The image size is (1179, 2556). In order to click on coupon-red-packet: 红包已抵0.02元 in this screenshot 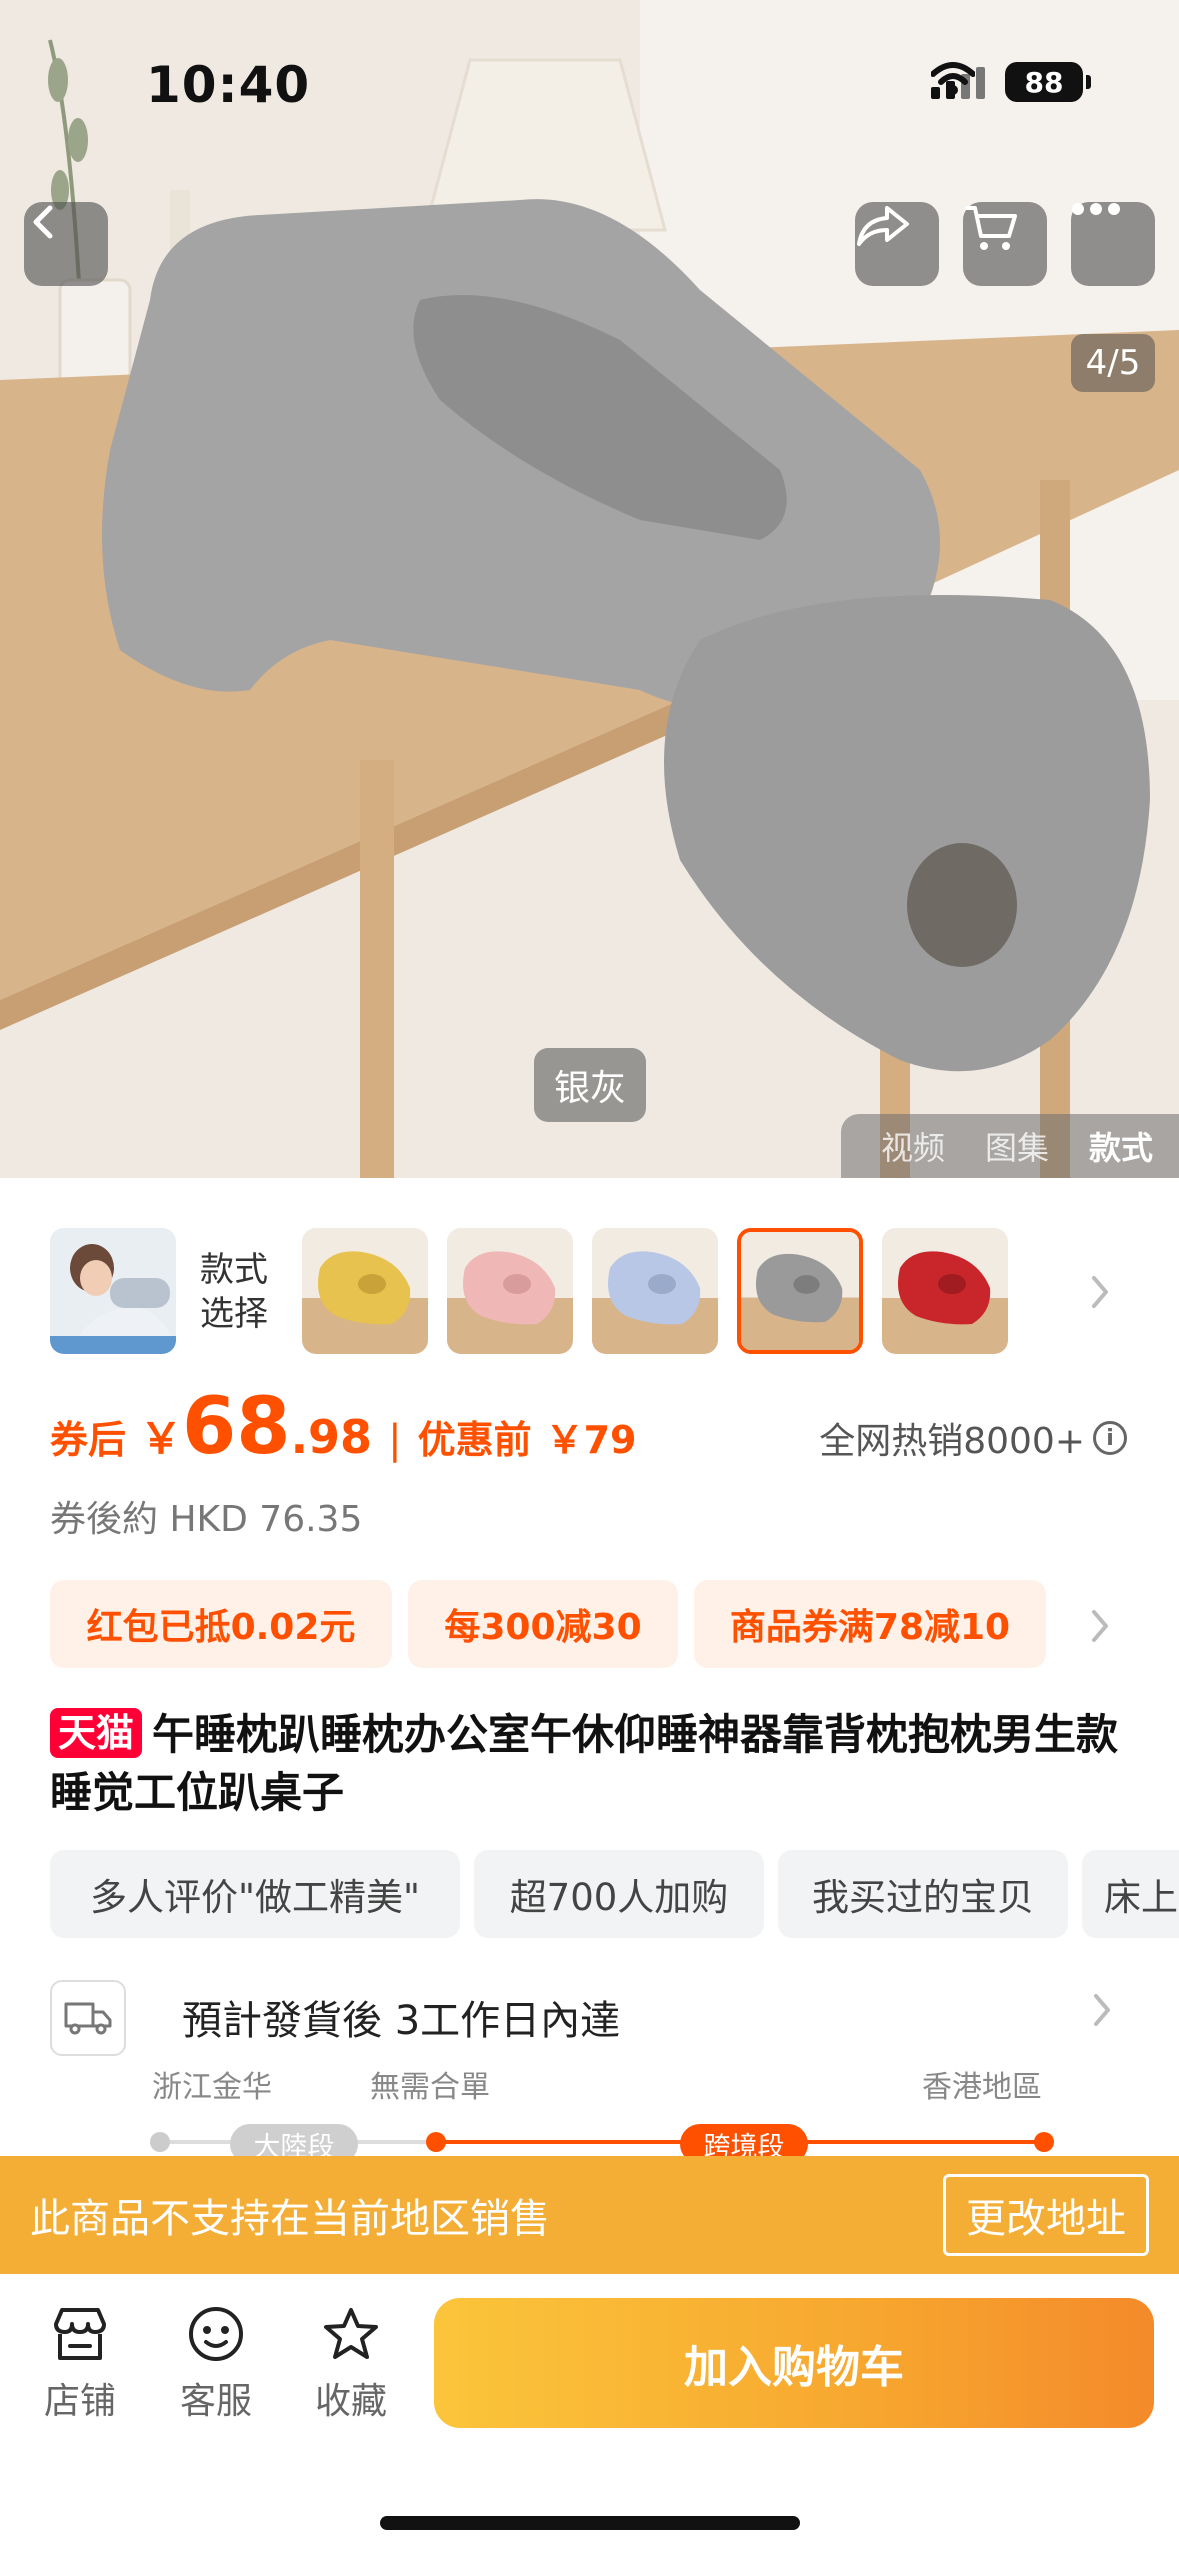, I will do `click(221, 1624)`.